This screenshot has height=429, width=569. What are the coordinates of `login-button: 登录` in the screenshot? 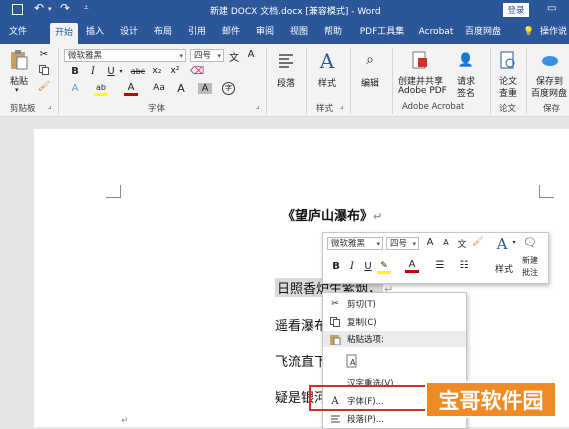 It's located at (516, 10).